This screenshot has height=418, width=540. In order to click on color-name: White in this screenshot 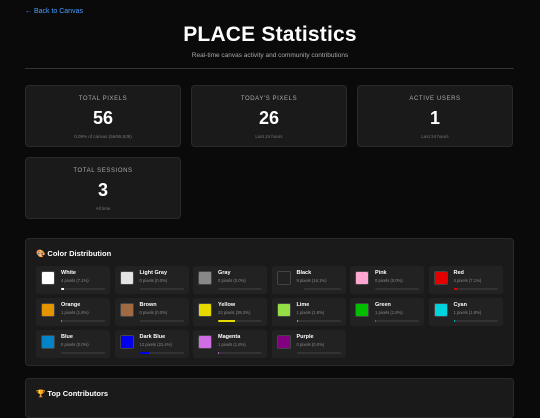, I will do `click(68, 273)`.